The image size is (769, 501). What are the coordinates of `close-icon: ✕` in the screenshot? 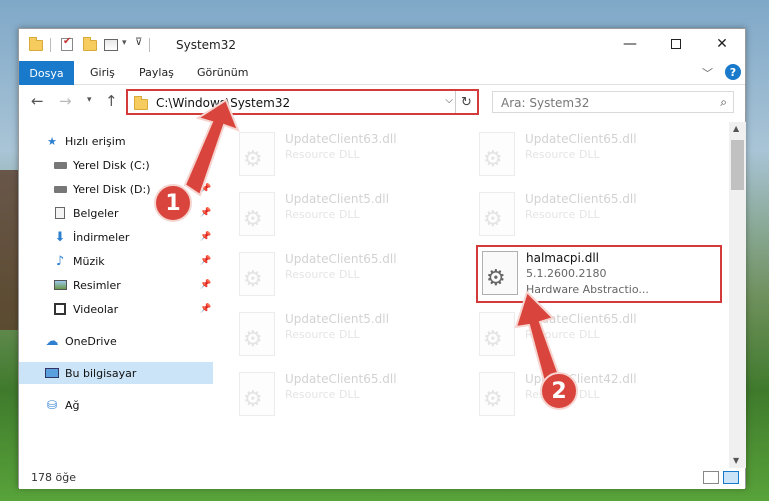 It's located at (722, 44).